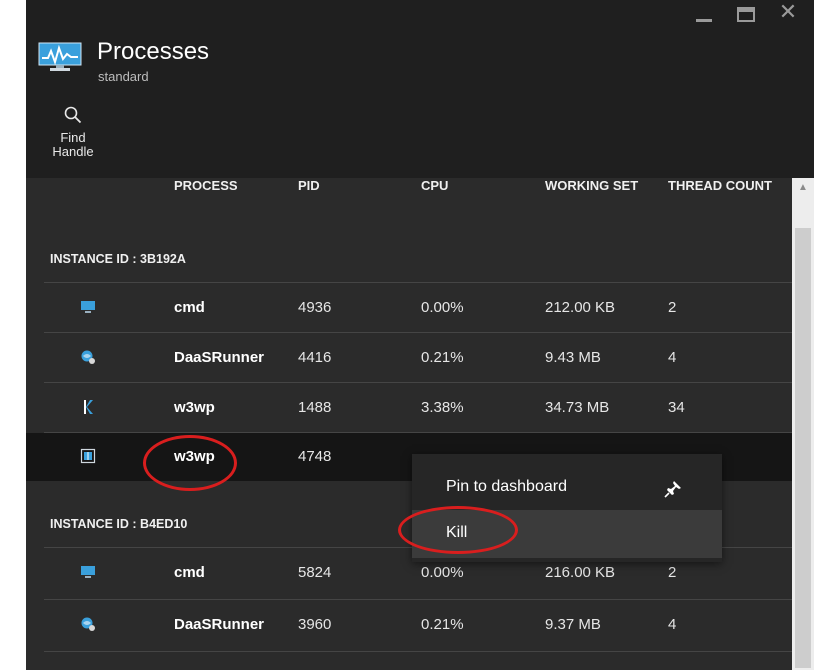 This screenshot has height=670, width=814. I want to click on find-handle-label-line2: Handle, so click(73, 151).